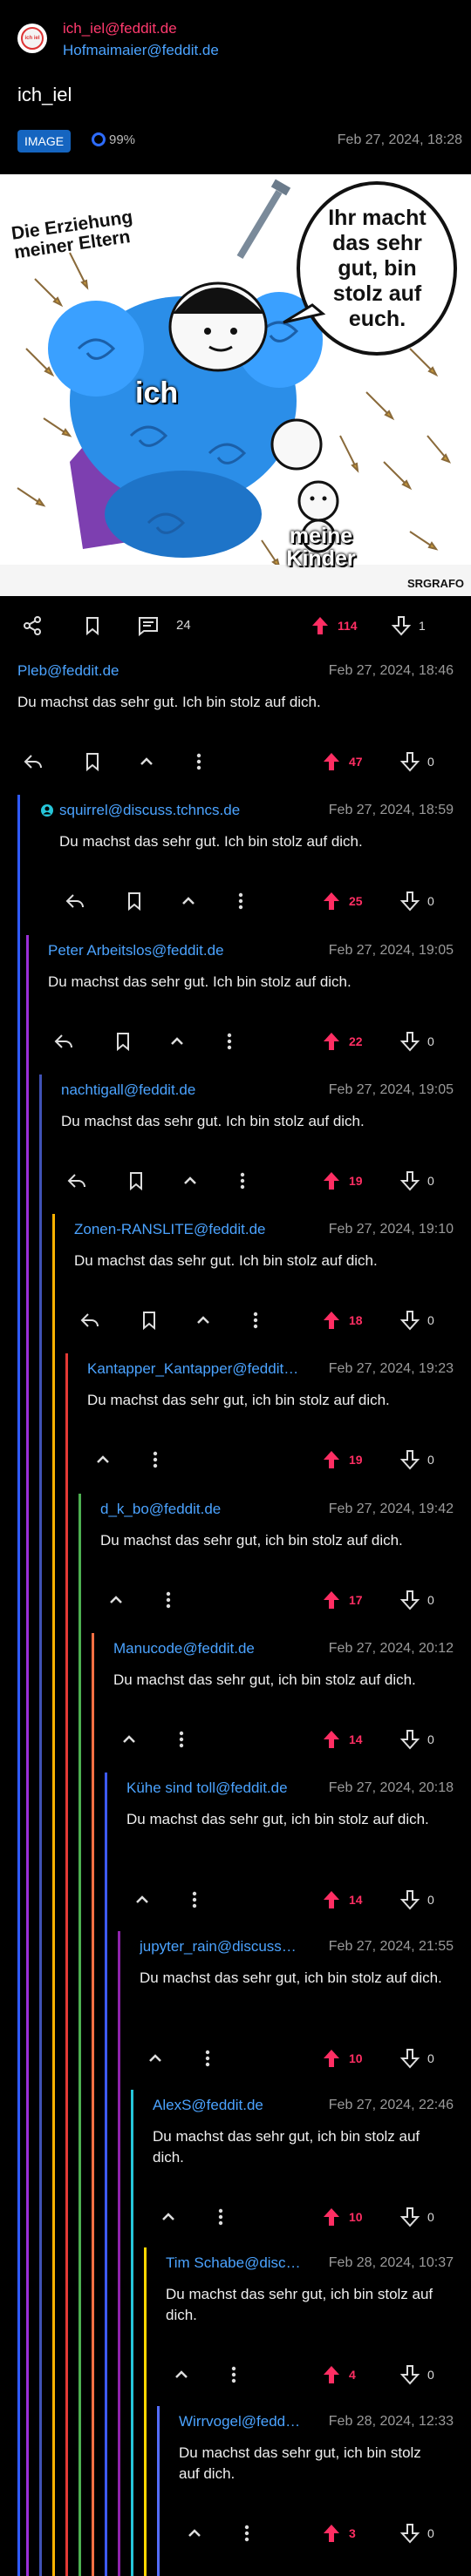  Describe the element at coordinates (122, 140) in the screenshot. I see `upvote-ratio-value: 99%` at that location.